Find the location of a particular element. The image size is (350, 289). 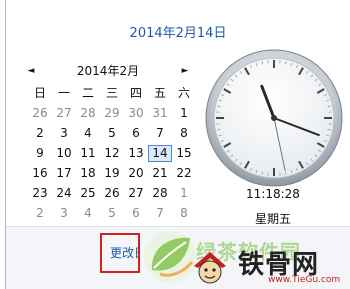

calendar-week-row: 23 24 25 26 27 28 1 is located at coordinates (112, 193).